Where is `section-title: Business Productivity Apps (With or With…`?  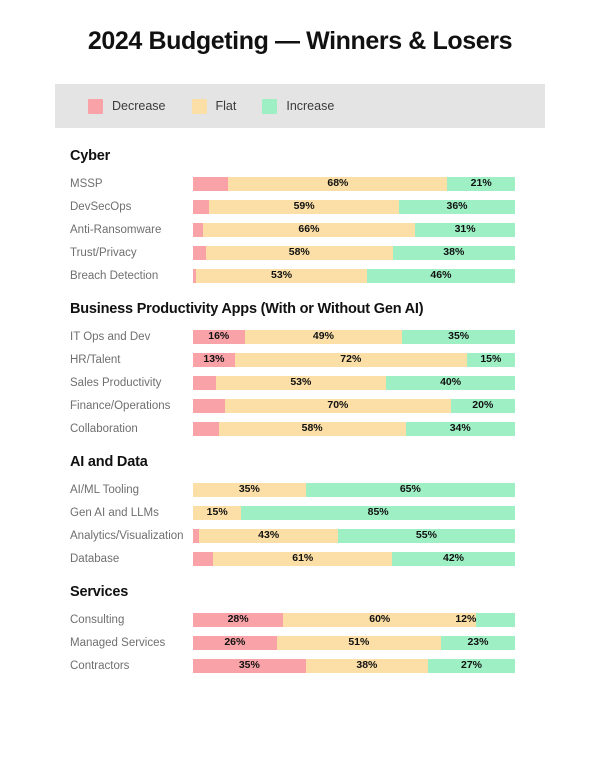
section-title: Business Productivity Apps (With or With… is located at coordinates (247, 309).